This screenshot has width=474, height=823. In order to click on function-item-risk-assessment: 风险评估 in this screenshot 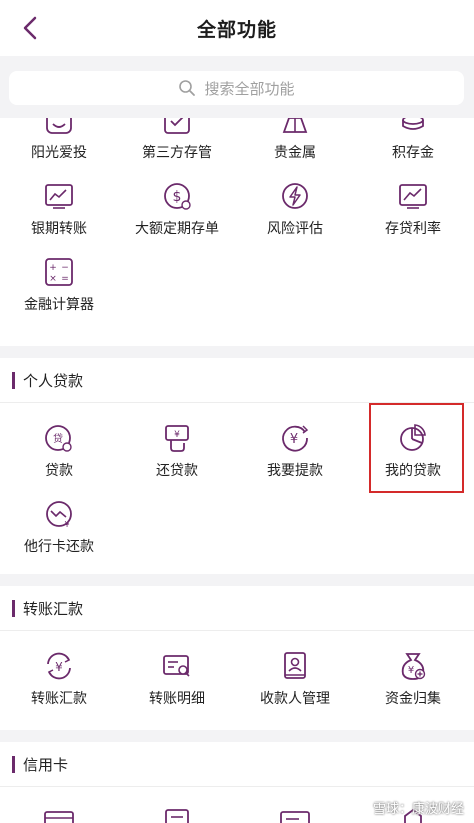, I will do `click(295, 209)`.